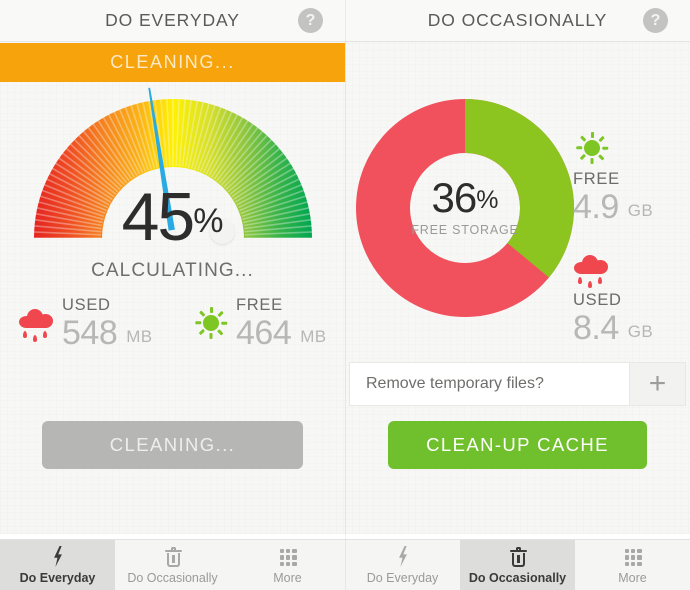 Image resolution: width=690 pixels, height=590 pixels. I want to click on right-tab-bar: Do Everyday Do Occasionally More, so click(517, 564).